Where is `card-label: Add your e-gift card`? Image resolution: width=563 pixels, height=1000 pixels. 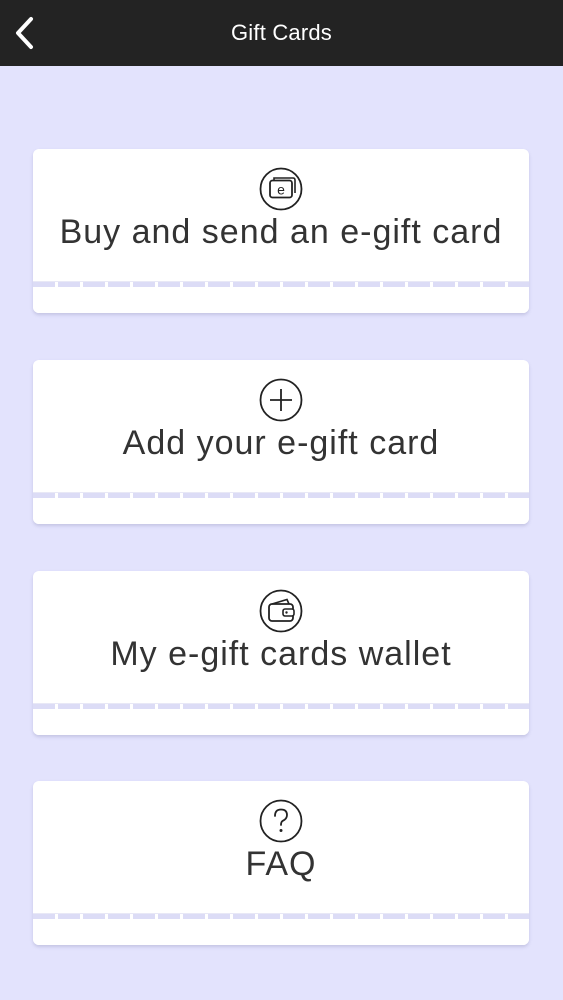
card-label: Add your e-gift card is located at coordinates (281, 443).